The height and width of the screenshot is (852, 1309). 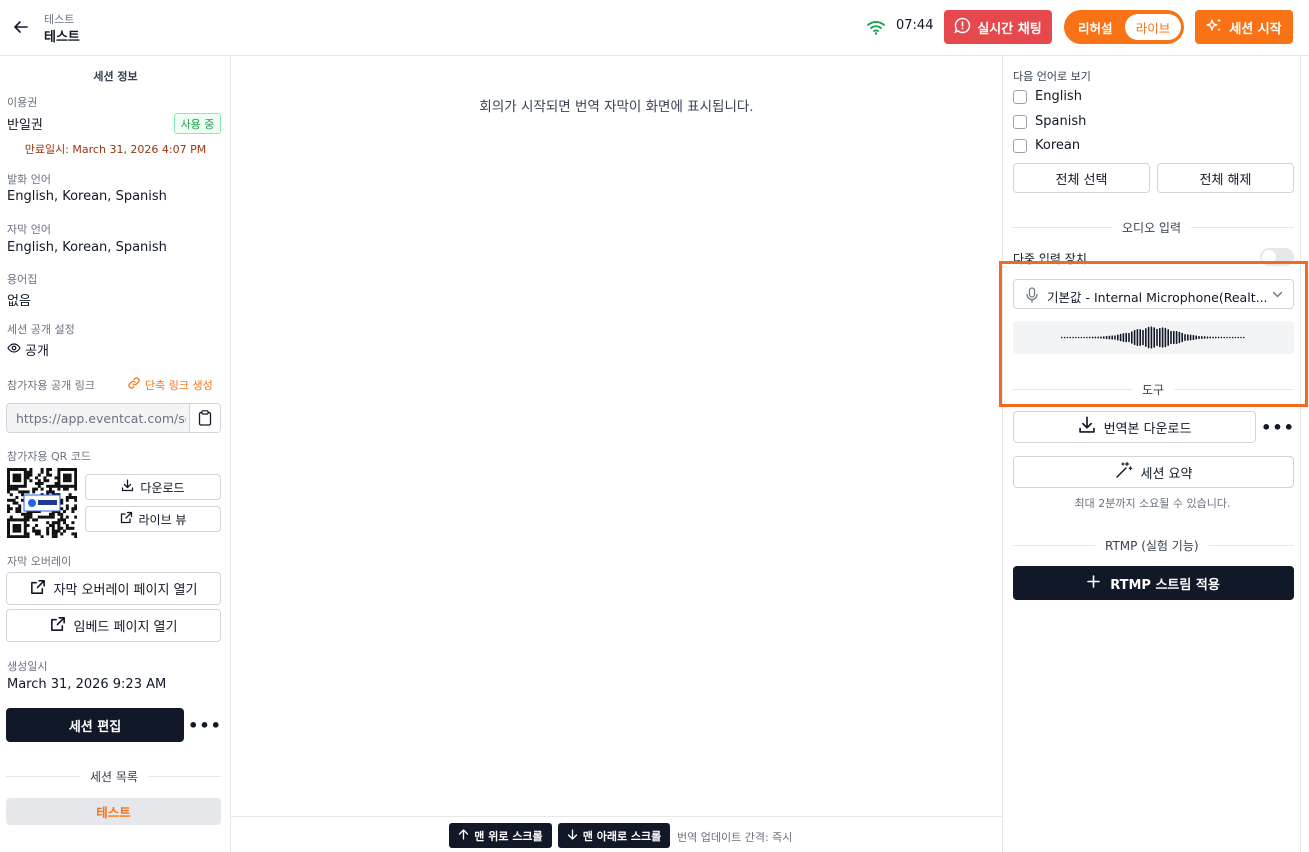 I want to click on scroll-top-button: 맨 위로 스크롤, so click(x=500, y=835).